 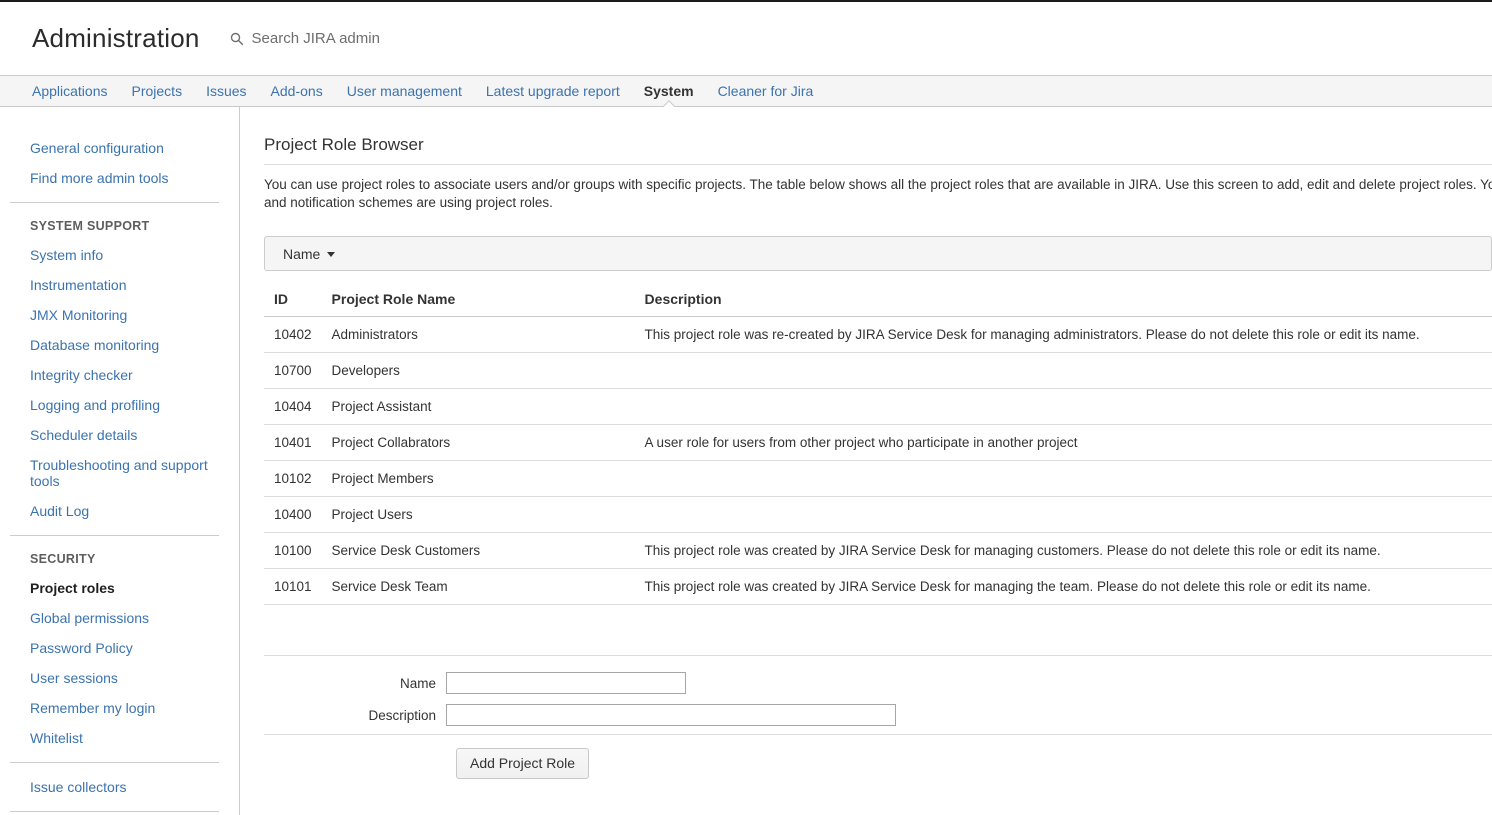 What do you see at coordinates (293, 300) in the screenshot?
I see `column-header-id: ID` at bounding box center [293, 300].